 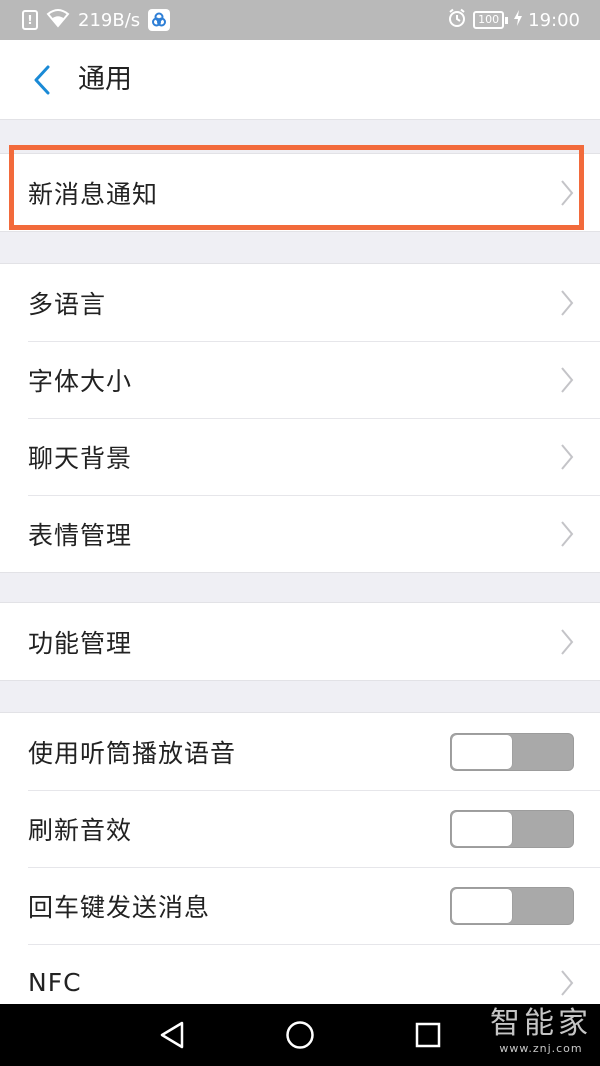 I want to click on setting-row-new-message-notification: 新消息通知, so click(x=300, y=192).